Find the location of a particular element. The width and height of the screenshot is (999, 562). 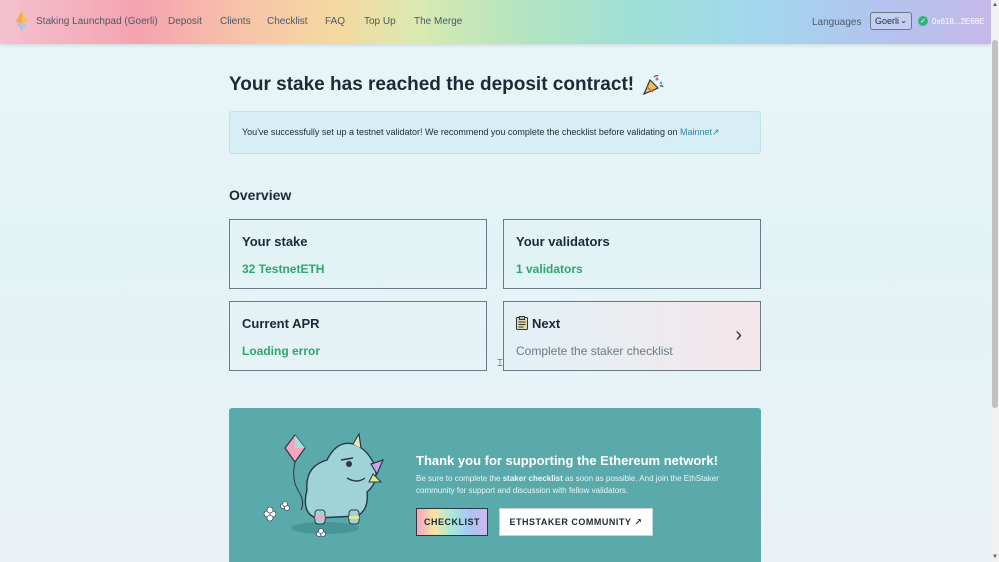

next-label-row: Next is located at coordinates (632, 323).